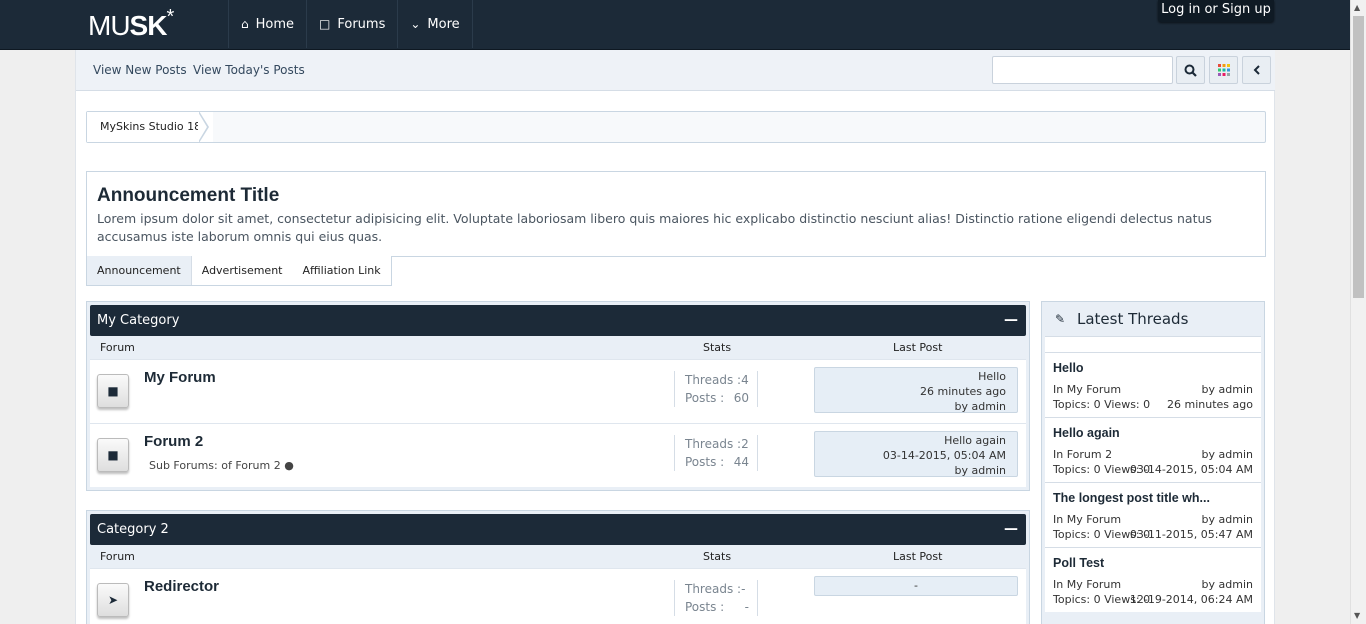 The image size is (1366, 624). Describe the element at coordinates (963, 391) in the screenshot. I see `last-post-time: 26 minutes ago` at that location.